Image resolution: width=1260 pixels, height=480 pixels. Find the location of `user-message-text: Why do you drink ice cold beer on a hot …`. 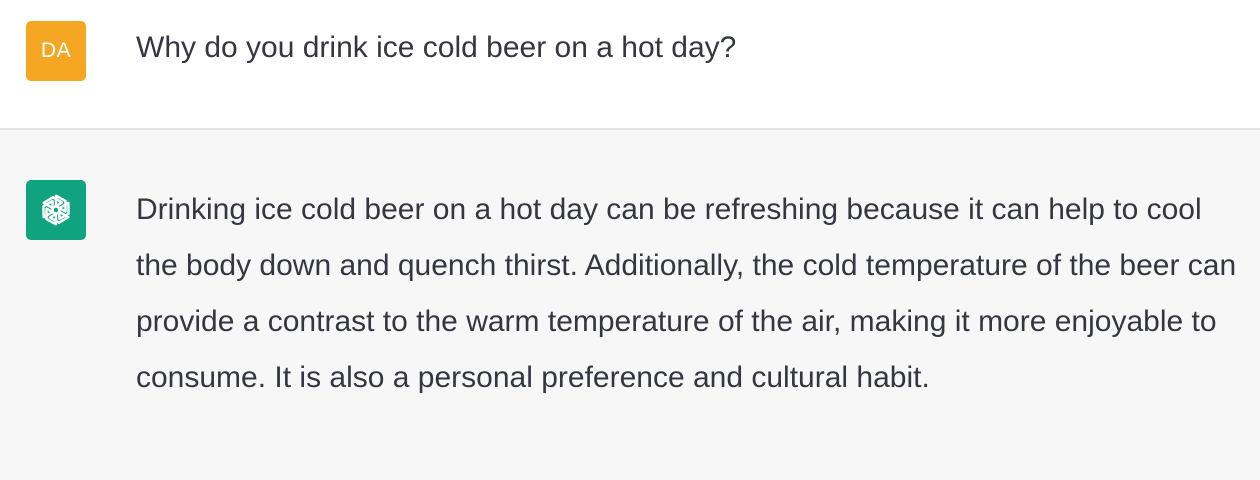

user-message-text: Why do you drink ice cold beer on a hot … is located at coordinates (436, 47).